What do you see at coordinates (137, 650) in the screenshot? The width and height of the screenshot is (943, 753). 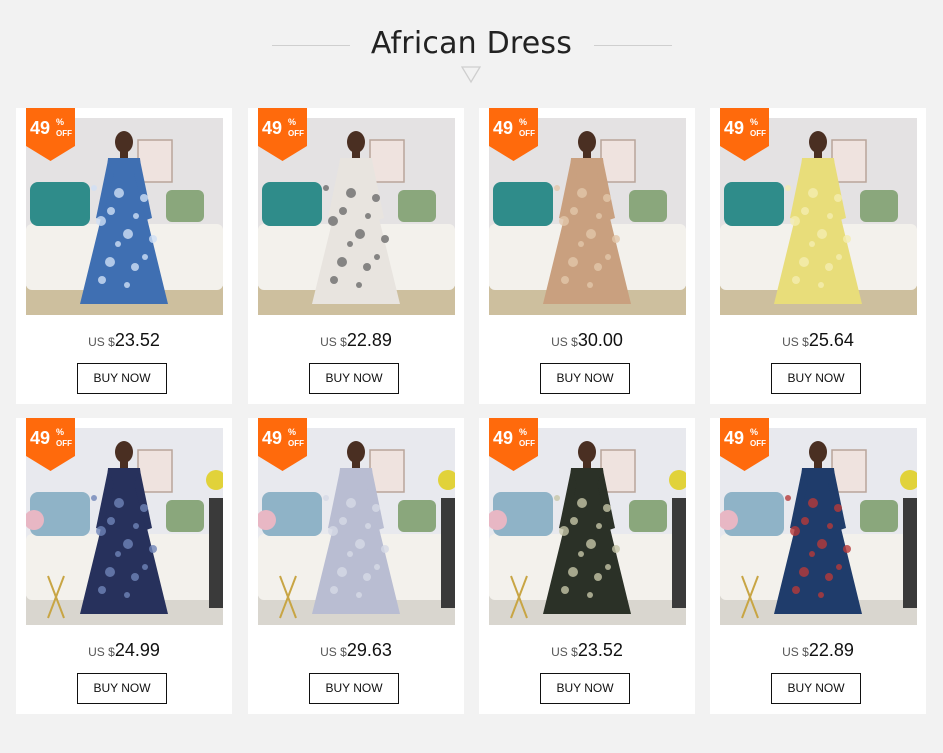 I see `price-value: 24.99` at bounding box center [137, 650].